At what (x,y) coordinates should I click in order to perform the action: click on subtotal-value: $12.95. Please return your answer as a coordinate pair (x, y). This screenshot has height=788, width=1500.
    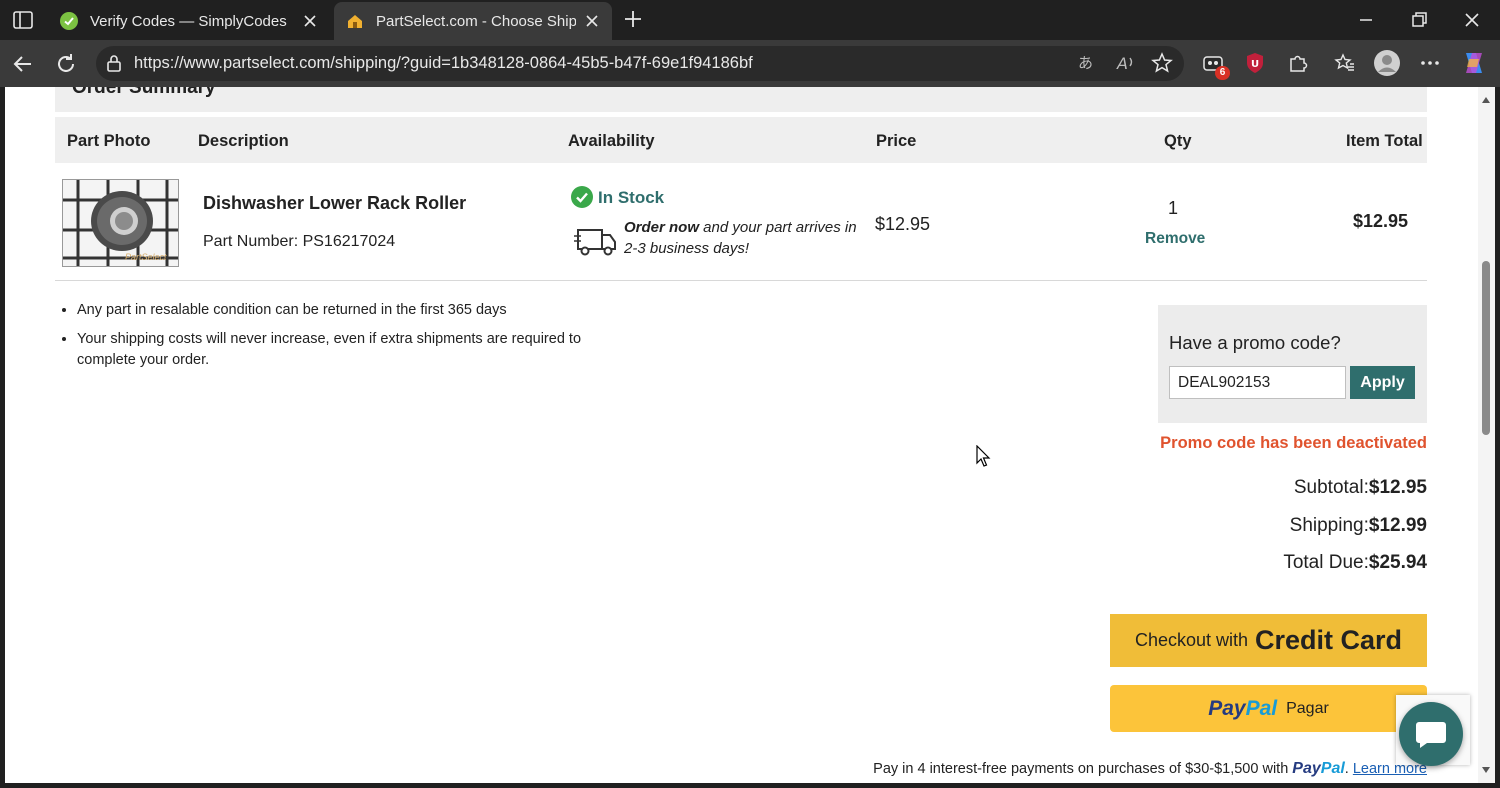
    Looking at the image, I should click on (1397, 487).